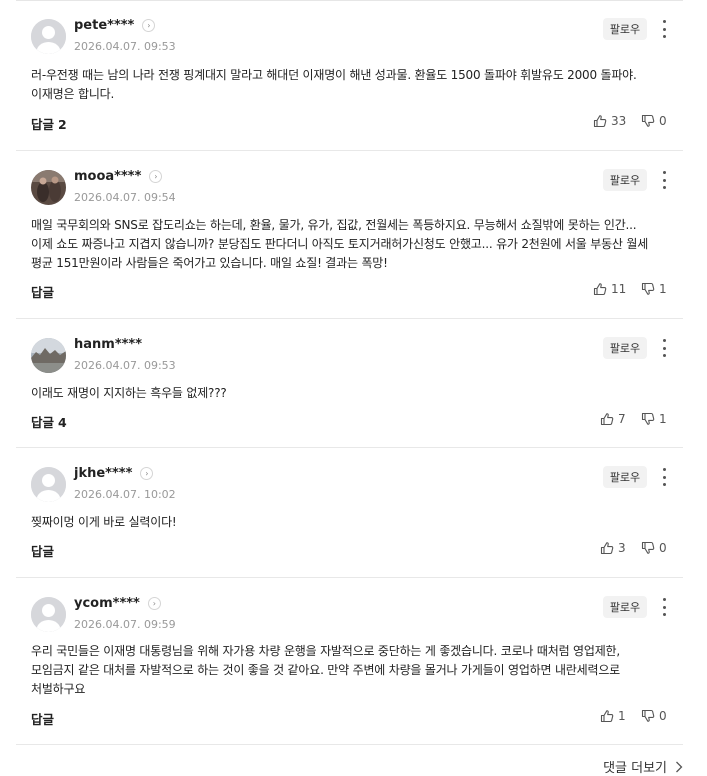 Image resolution: width=707 pixels, height=776 pixels. I want to click on like-button: 7, so click(613, 419).